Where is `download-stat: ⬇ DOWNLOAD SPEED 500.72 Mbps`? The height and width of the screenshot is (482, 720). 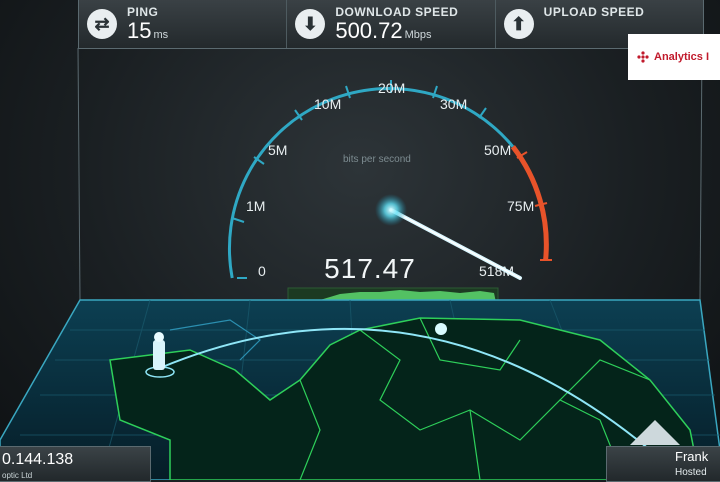
download-stat: ⬇ DOWNLOAD SPEED 500.72 Mbps is located at coordinates (391, 24).